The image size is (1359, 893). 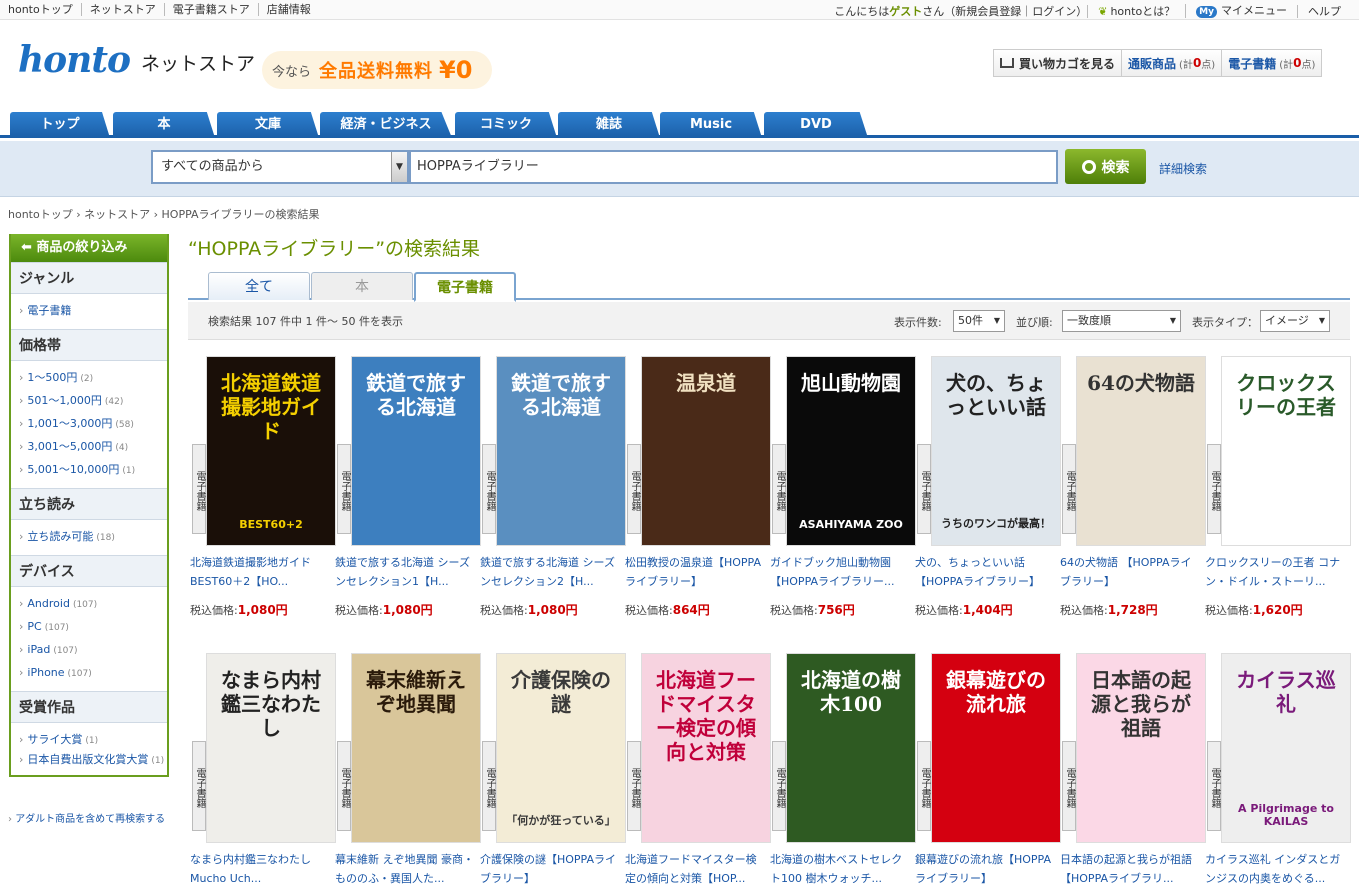 I want to click on filter-item-price-3: 1,001〜3,000円(58), so click(x=93, y=424).